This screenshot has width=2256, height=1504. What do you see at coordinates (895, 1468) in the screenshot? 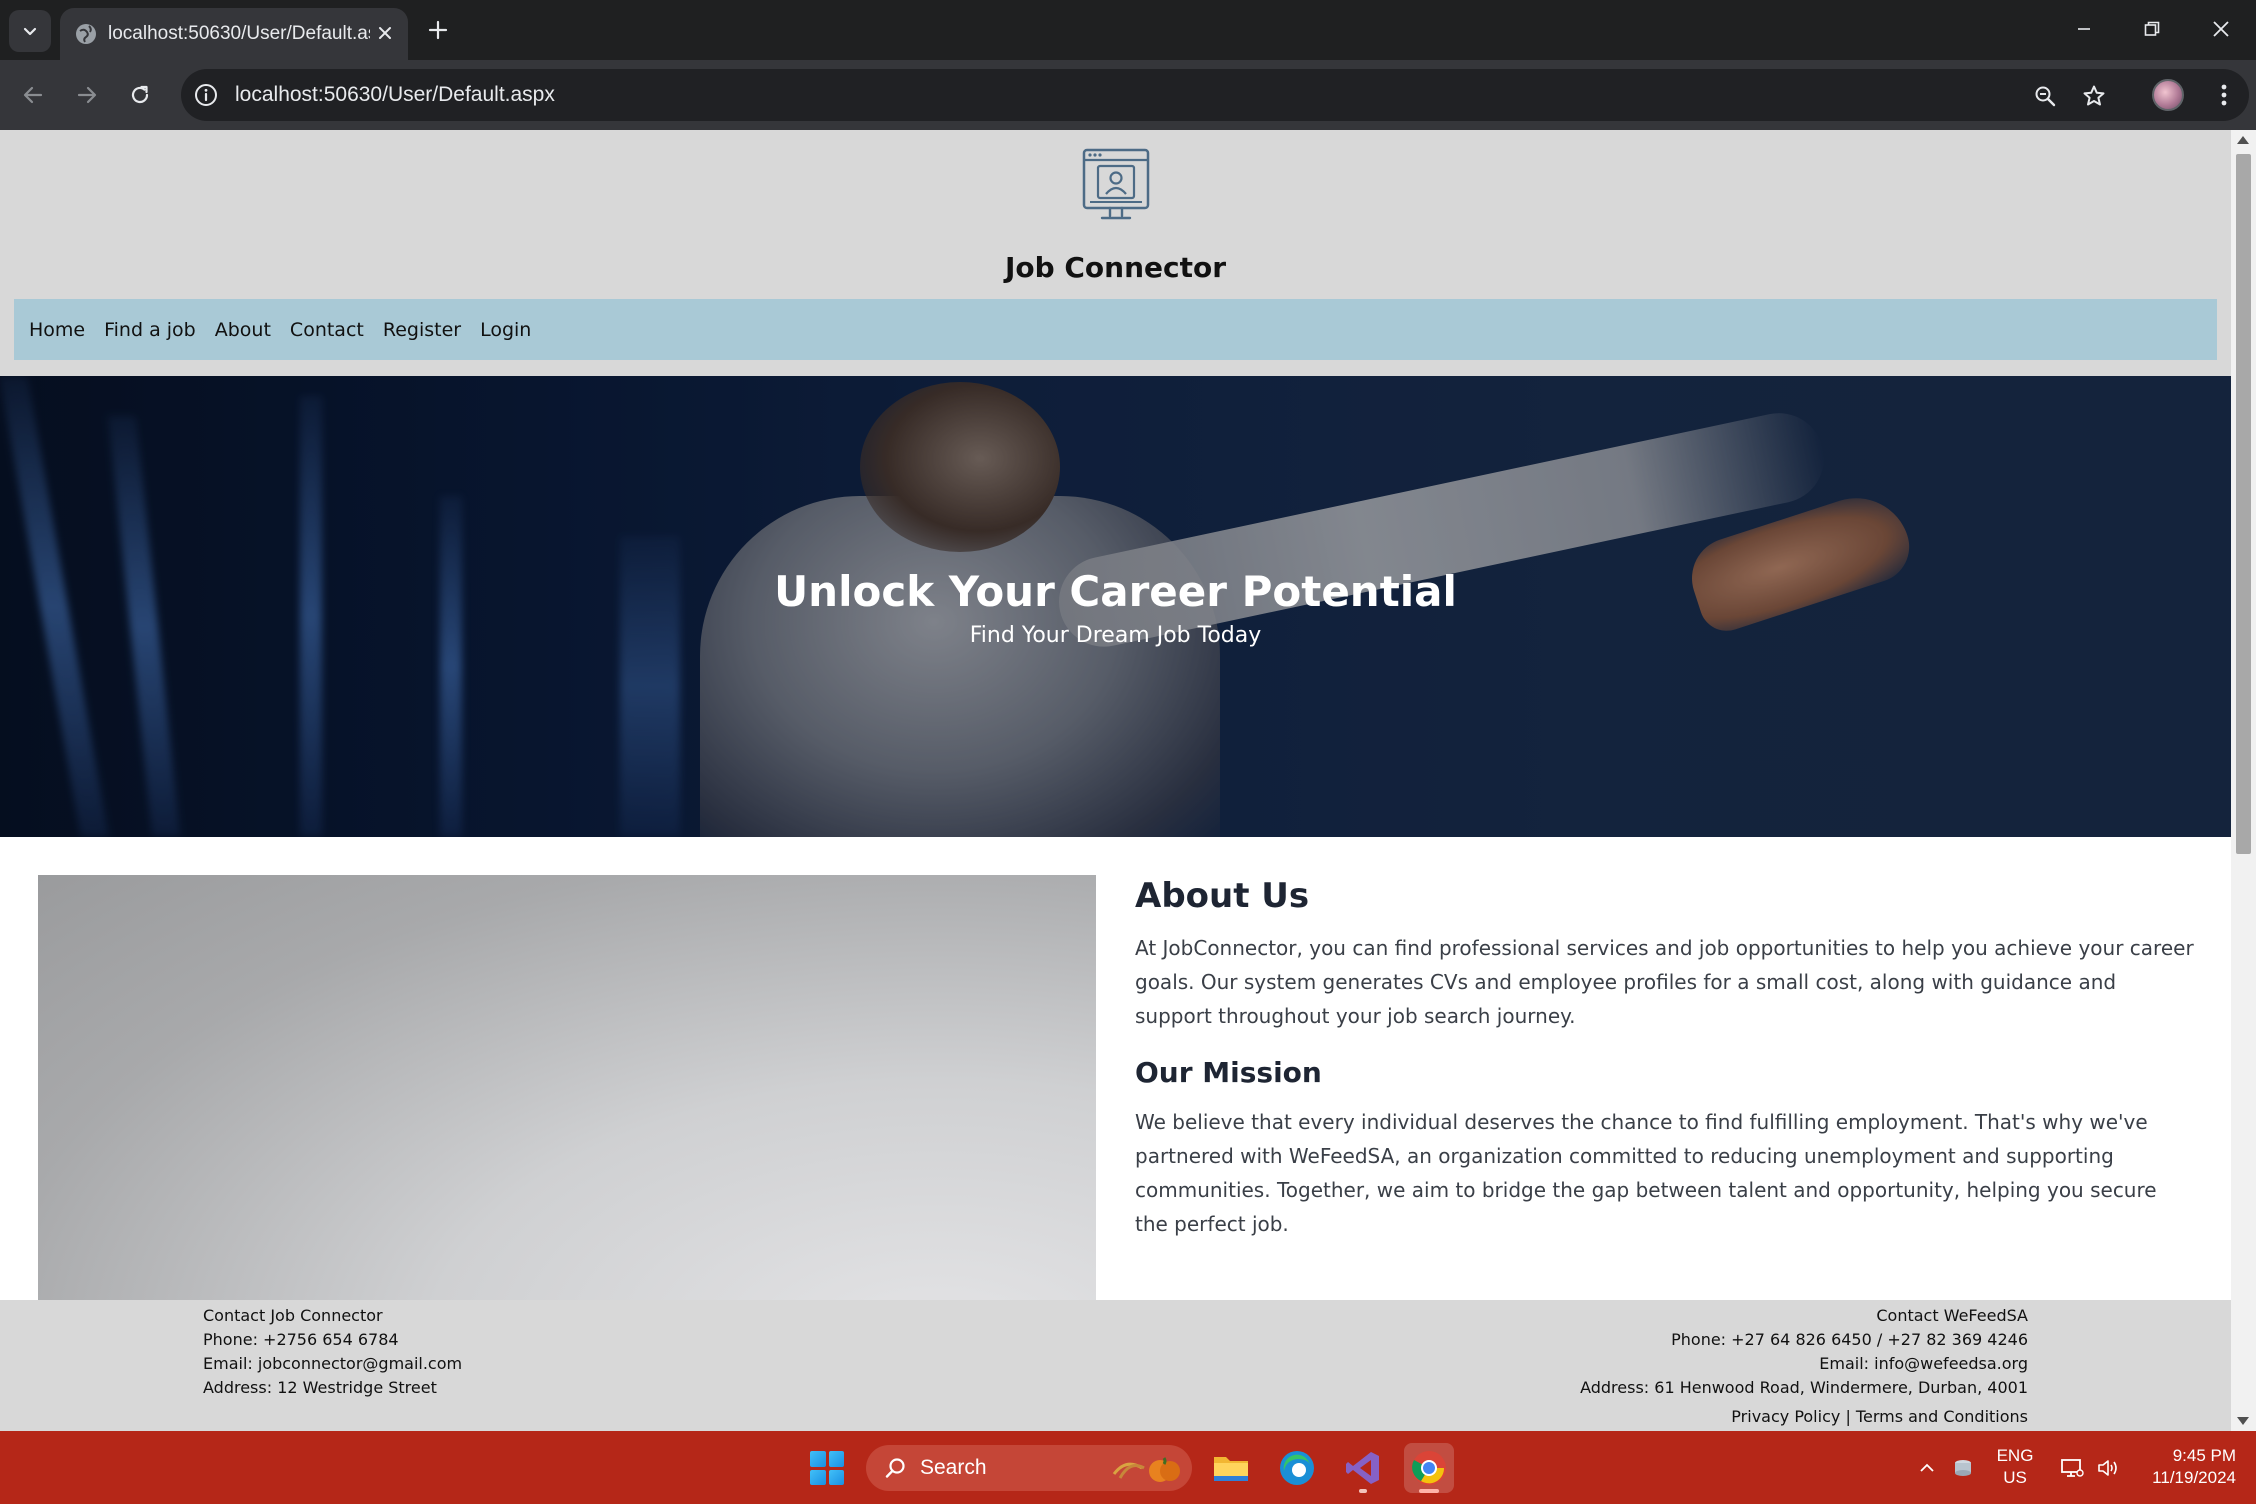
I see `search-icon` at bounding box center [895, 1468].